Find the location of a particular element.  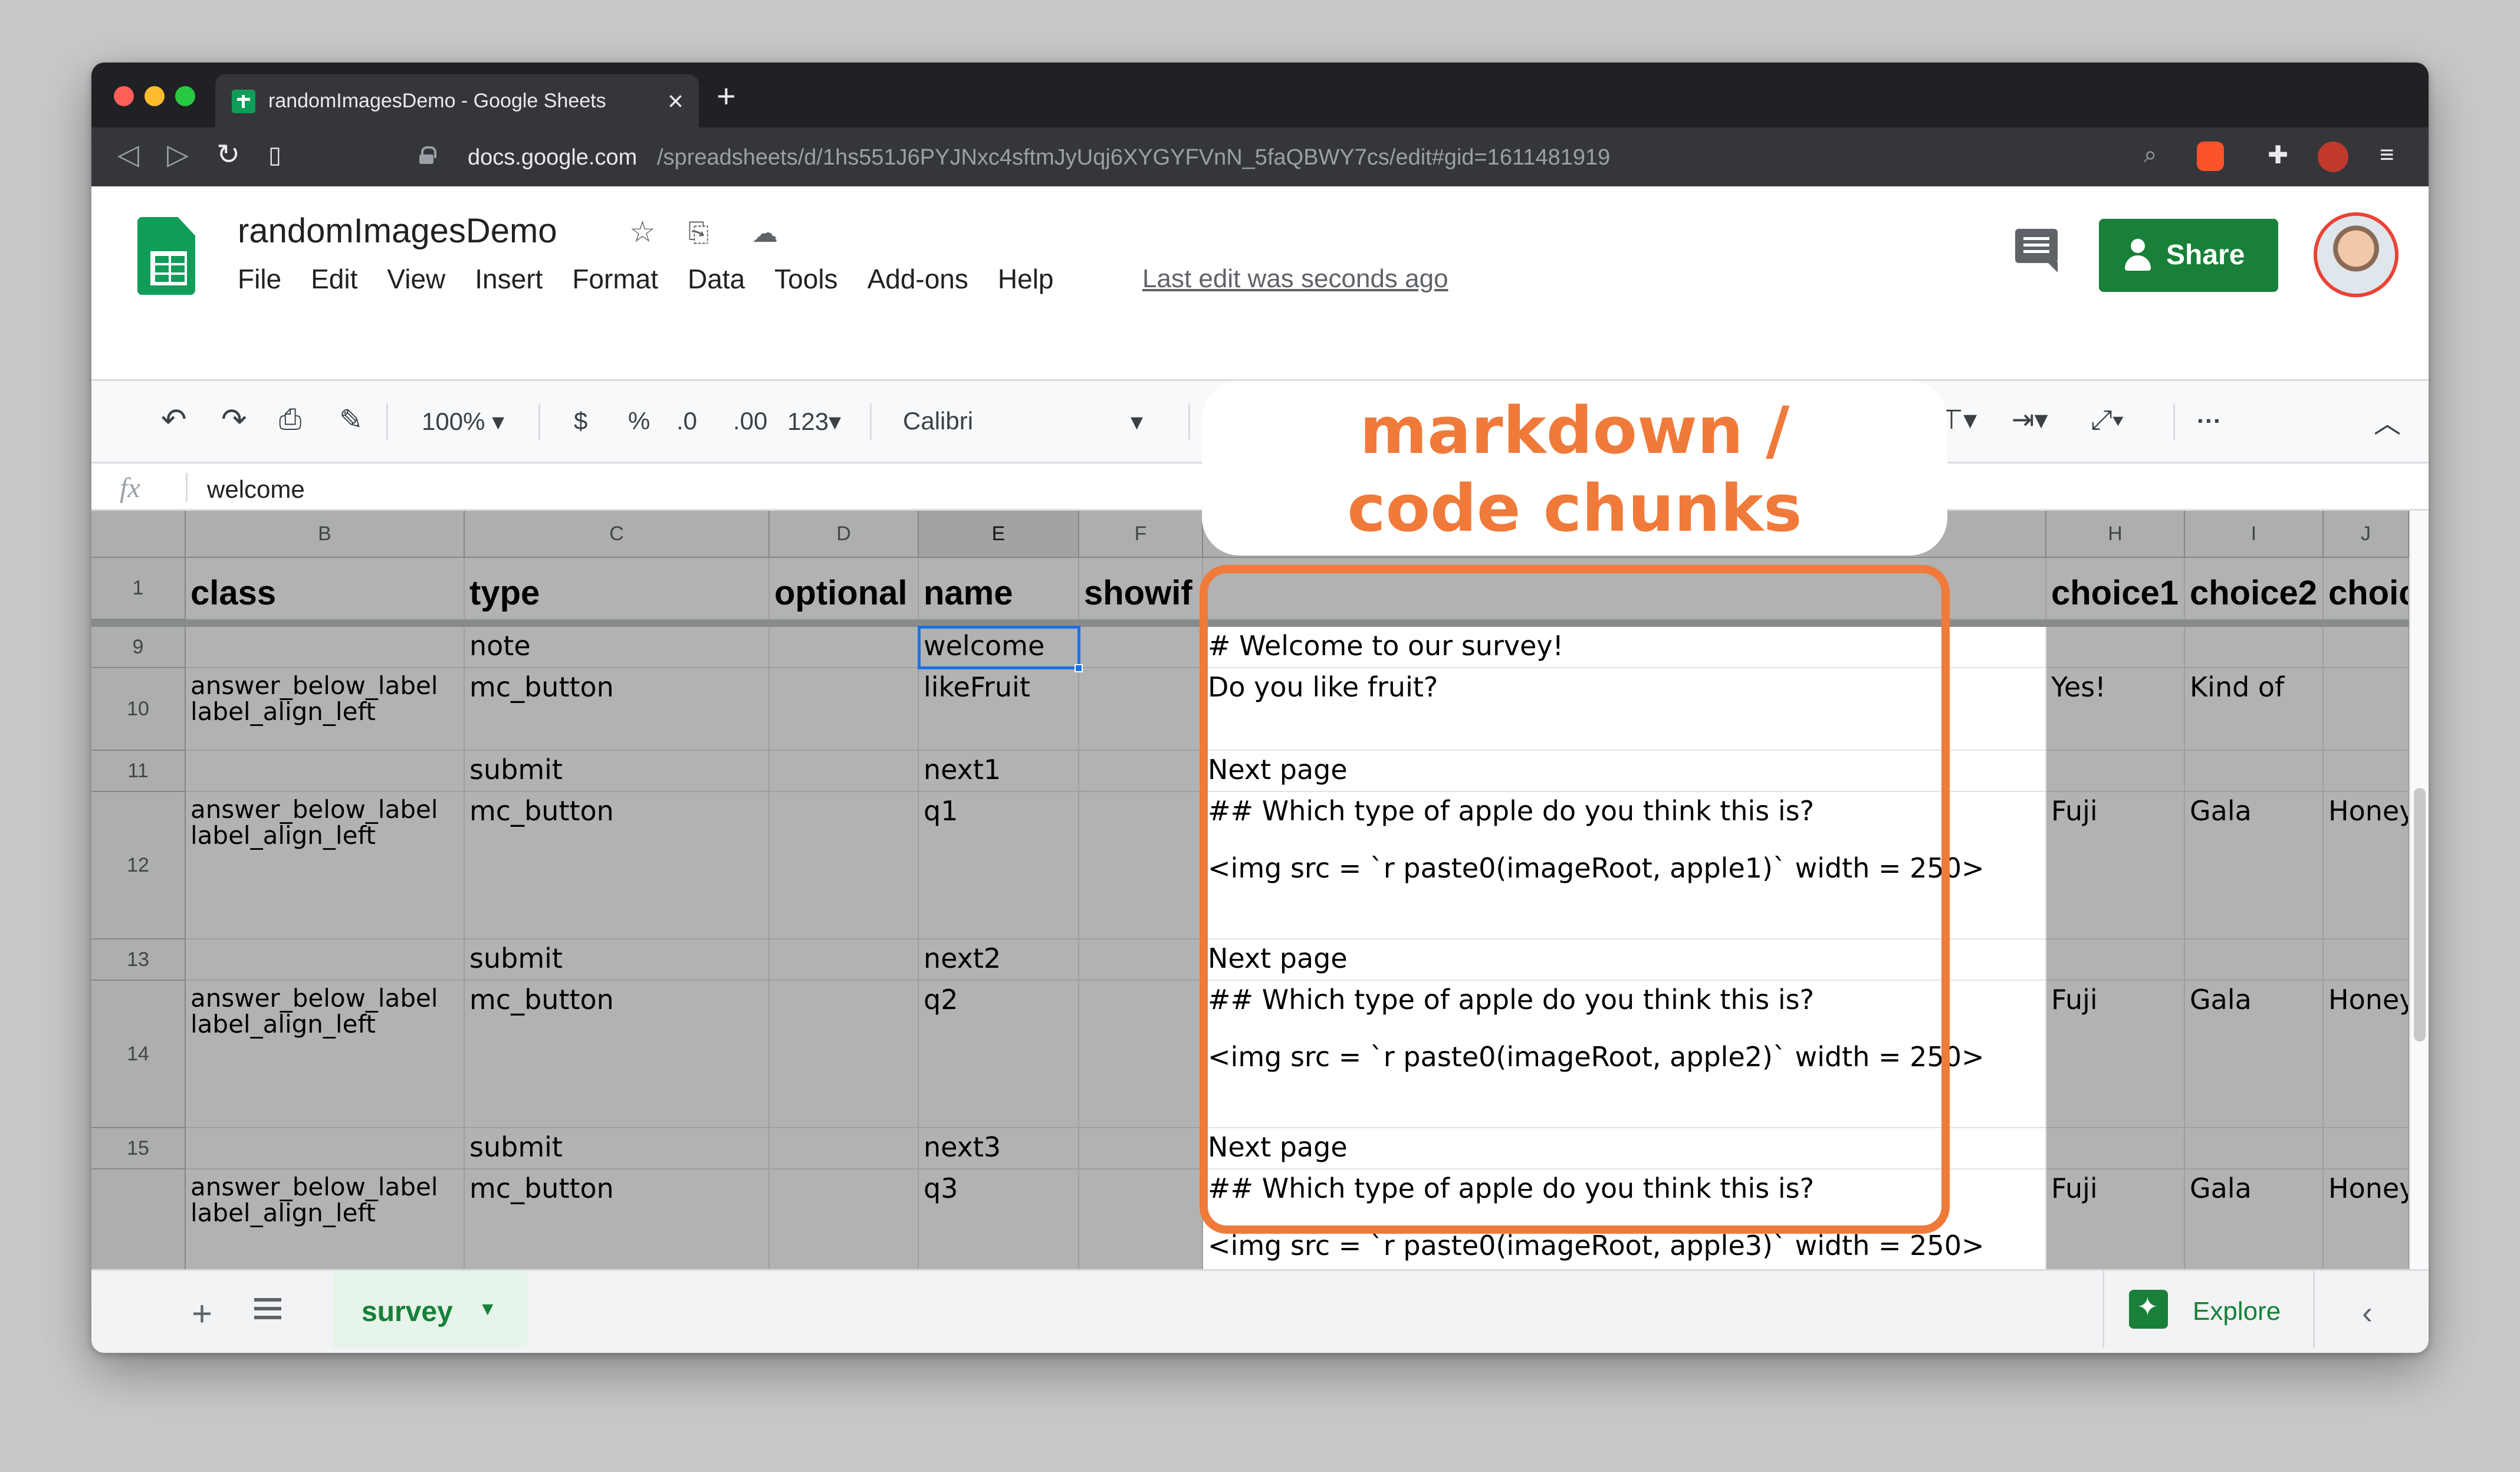

browser-menu-icon: ≡ is located at coordinates (2387, 154).